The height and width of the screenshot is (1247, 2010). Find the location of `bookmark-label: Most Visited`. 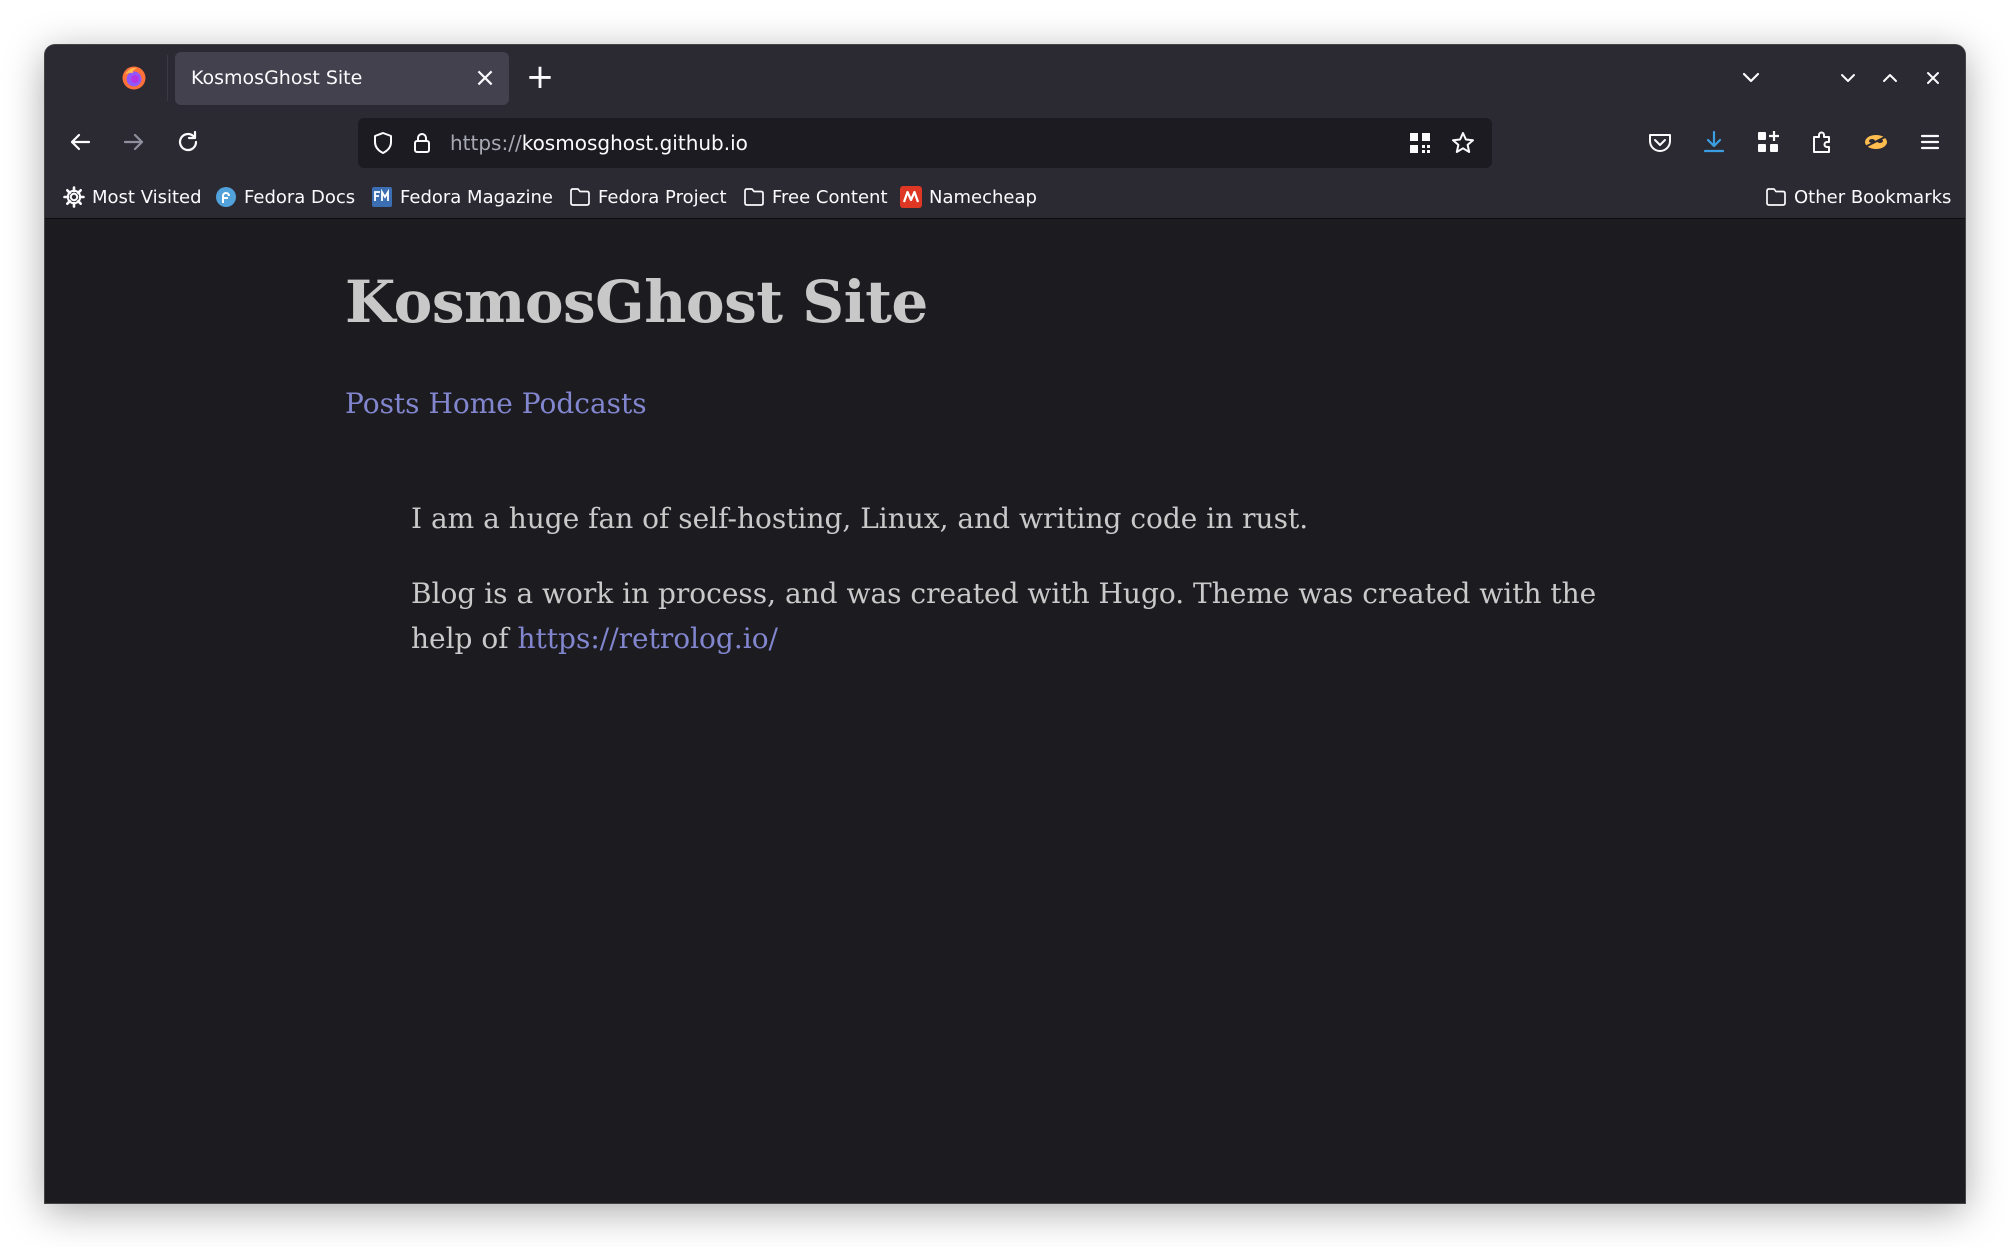

bookmark-label: Most Visited is located at coordinates (147, 197).